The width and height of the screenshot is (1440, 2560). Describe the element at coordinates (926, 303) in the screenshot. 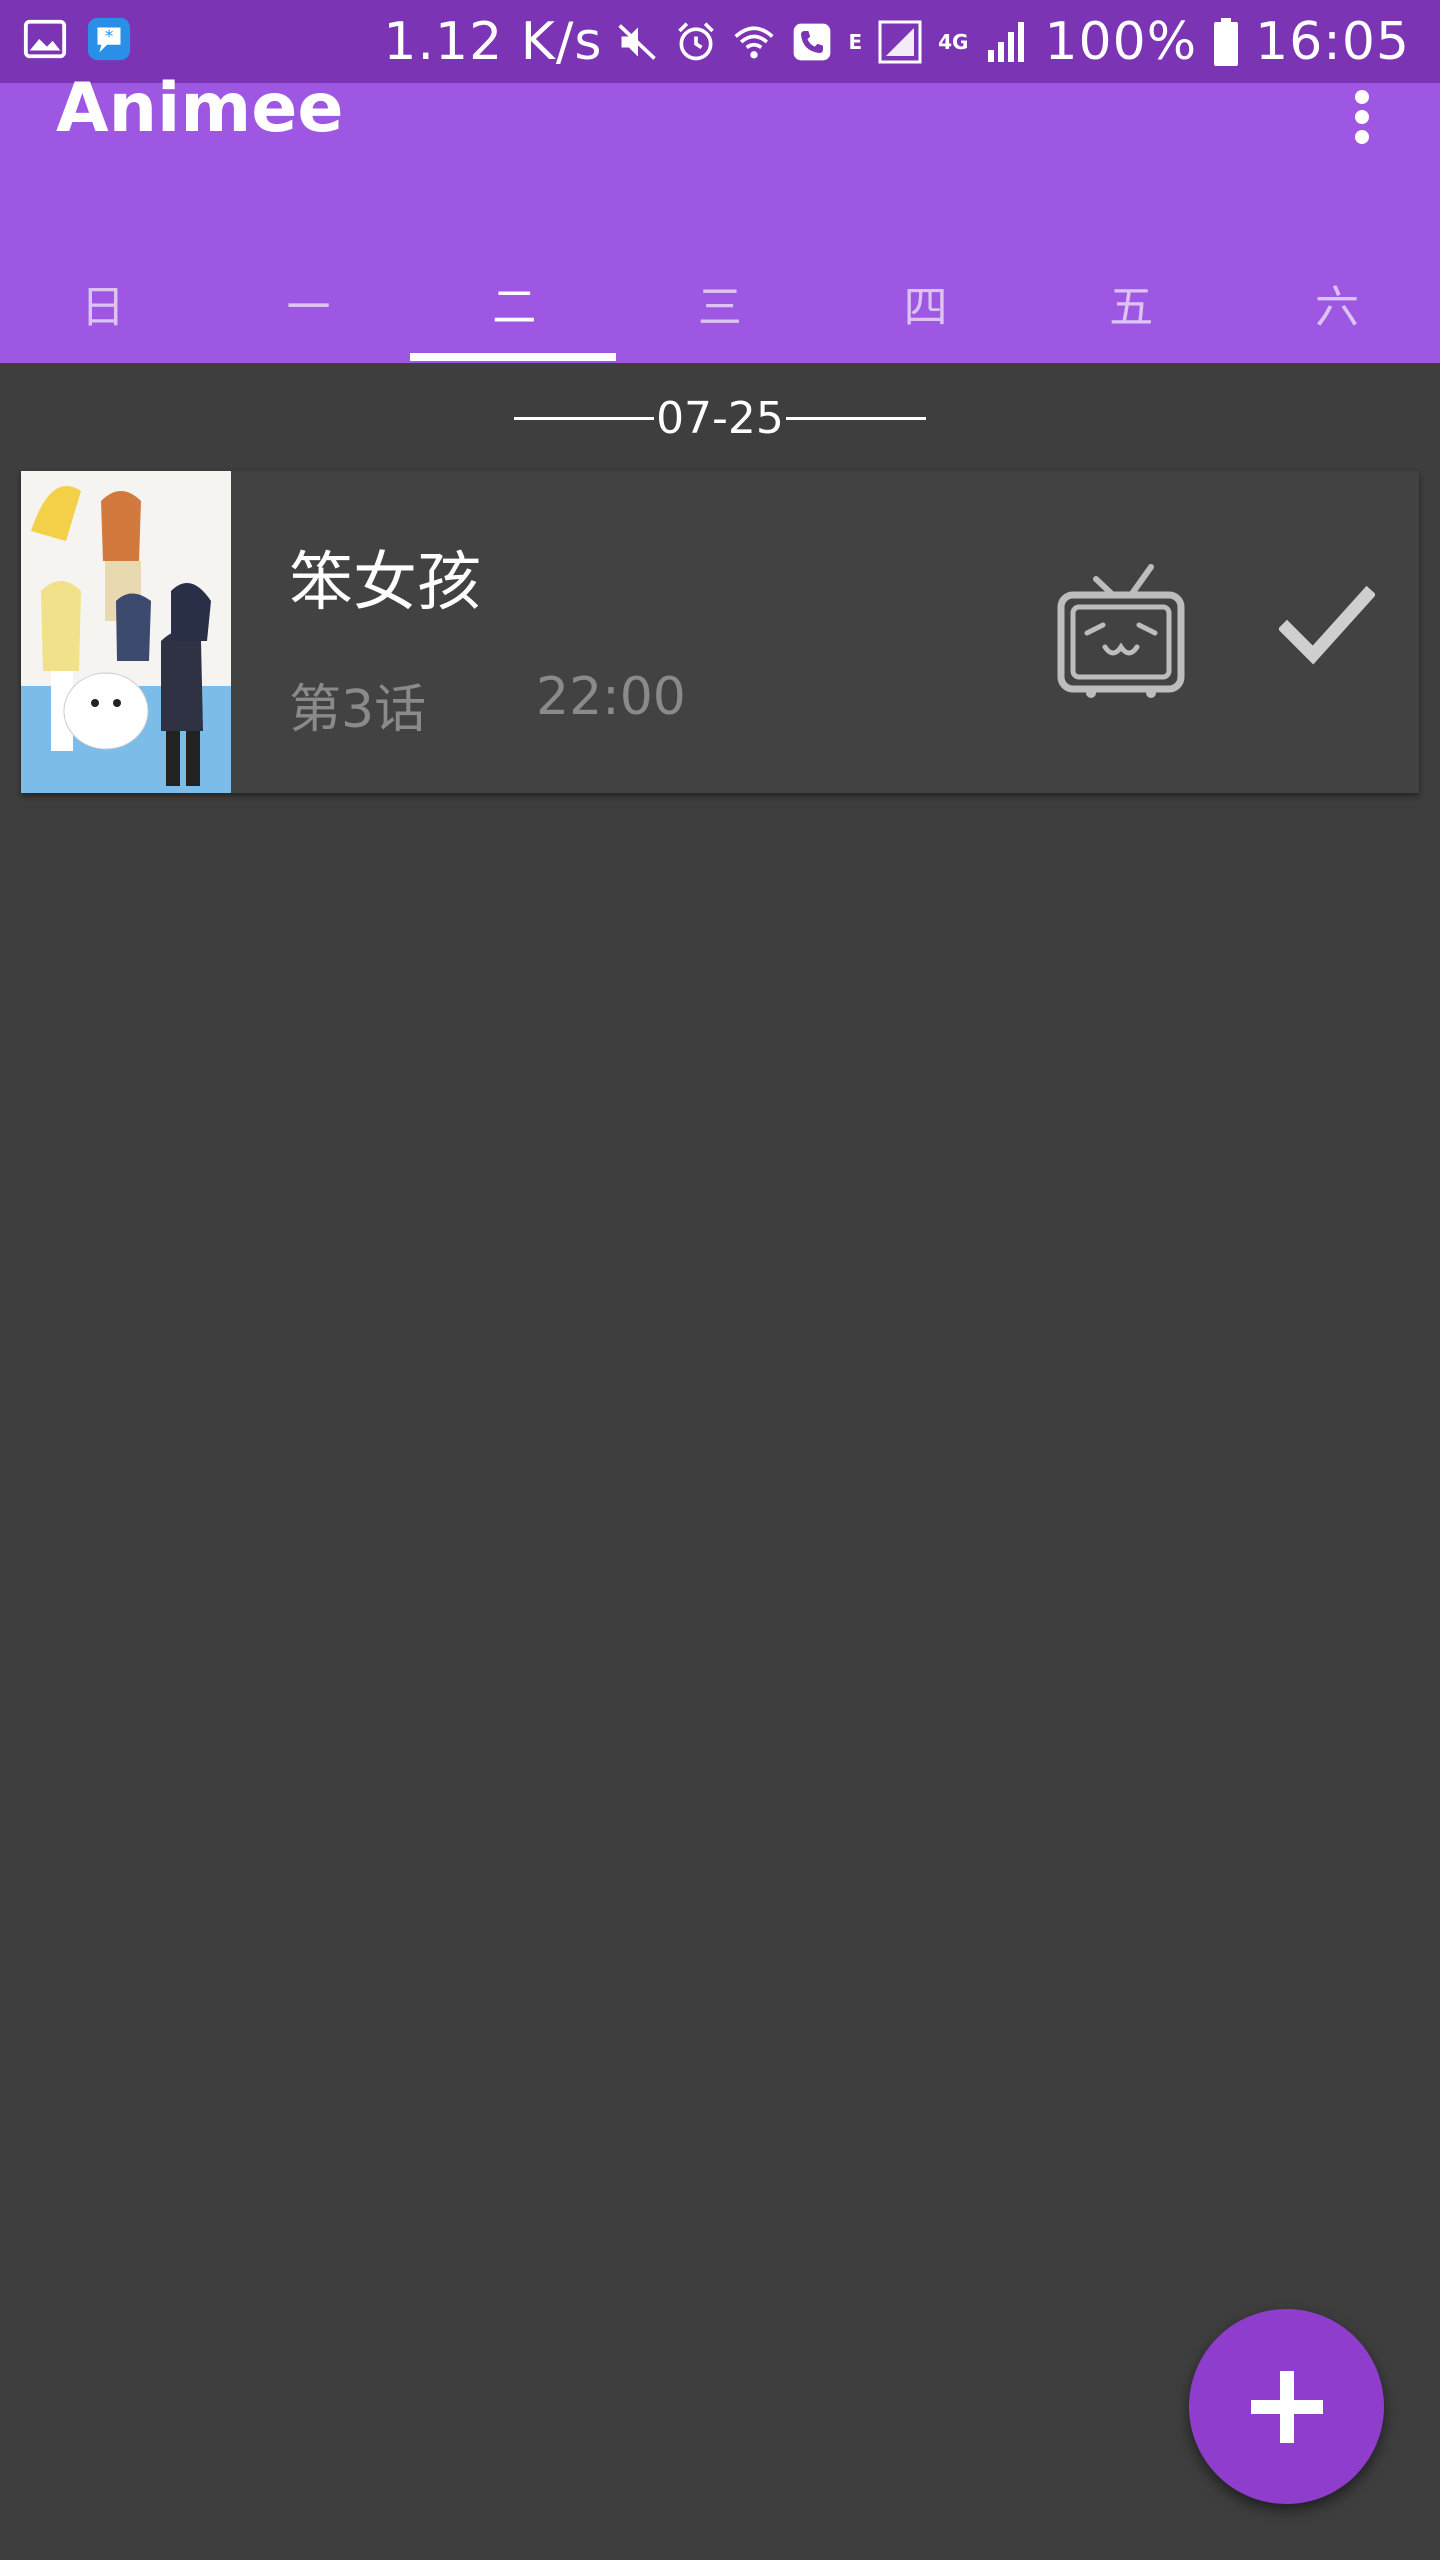

I see `tab-thursday: 四` at that location.